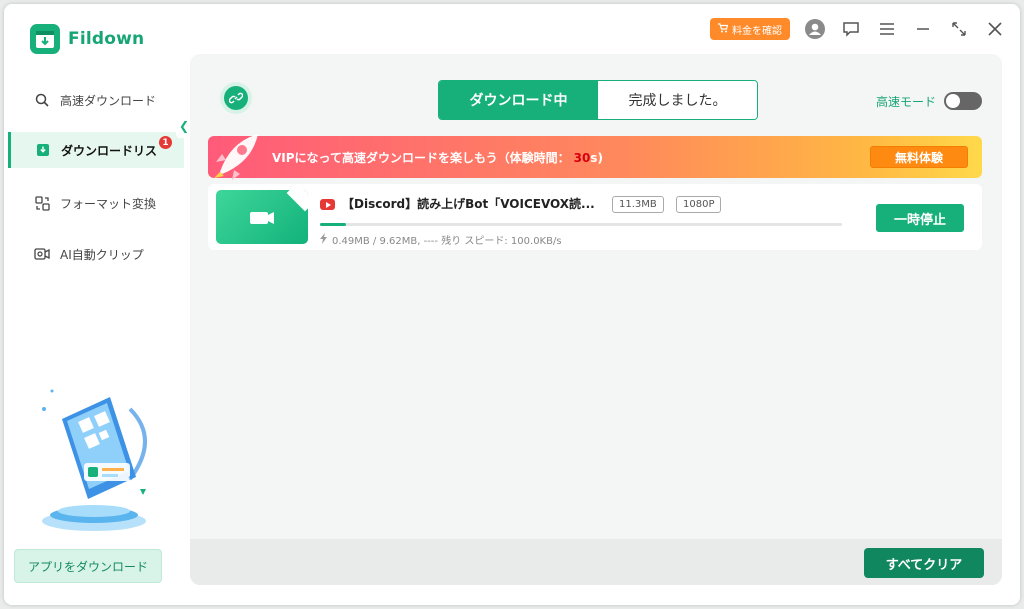 This screenshot has width=1024, height=609. Describe the element at coordinates (42, 203) in the screenshot. I see `format-convert-icon` at that location.